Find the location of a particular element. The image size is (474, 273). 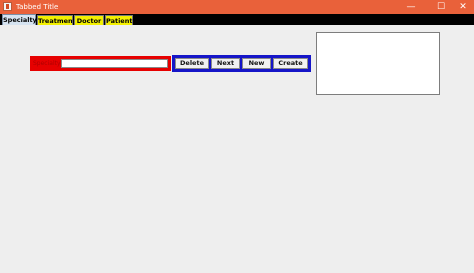

tab-strip: Specialty Treatment Doctor Patient is located at coordinates (237, 19).